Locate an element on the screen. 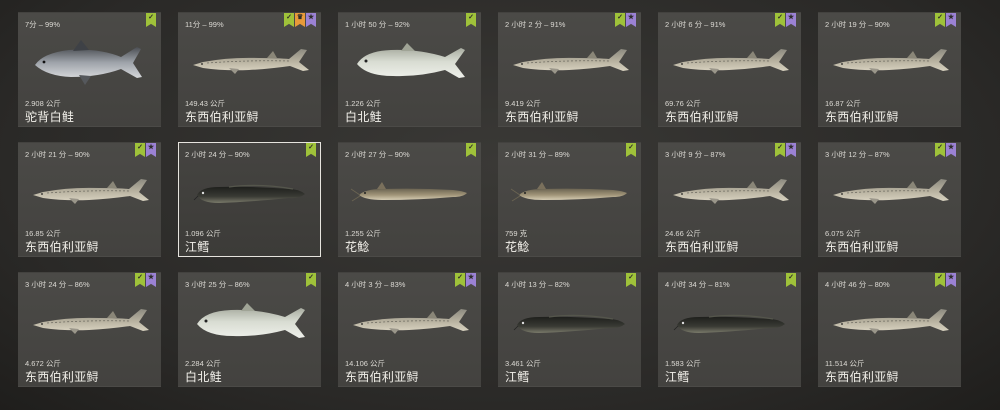 This screenshot has height=410, width=1000. catch-card: 4 小时 34 分 – 81% ✓ 1.583 公斤 江鳕 is located at coordinates (729, 329).